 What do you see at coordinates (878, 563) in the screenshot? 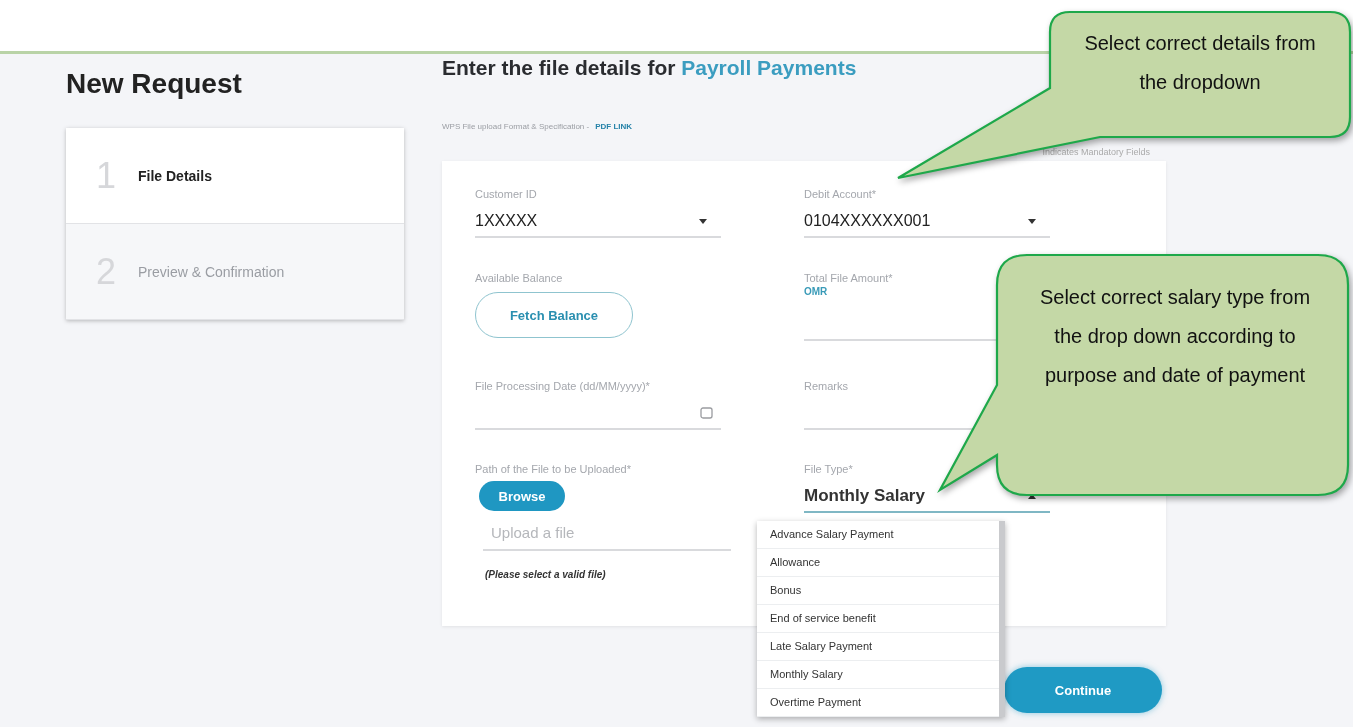
I see `dropdown-option: Allowance` at bounding box center [878, 563].